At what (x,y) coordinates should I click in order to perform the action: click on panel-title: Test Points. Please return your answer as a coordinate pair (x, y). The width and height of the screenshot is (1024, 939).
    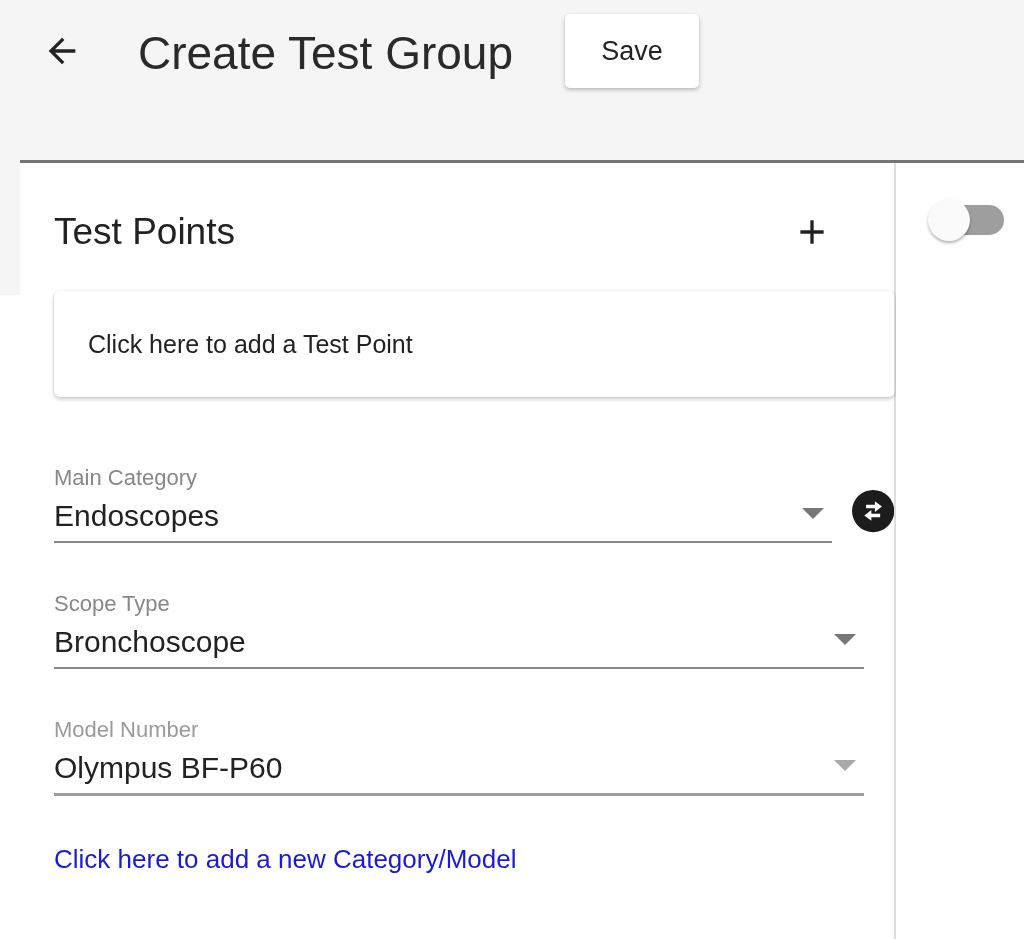
    Looking at the image, I should click on (144, 232).